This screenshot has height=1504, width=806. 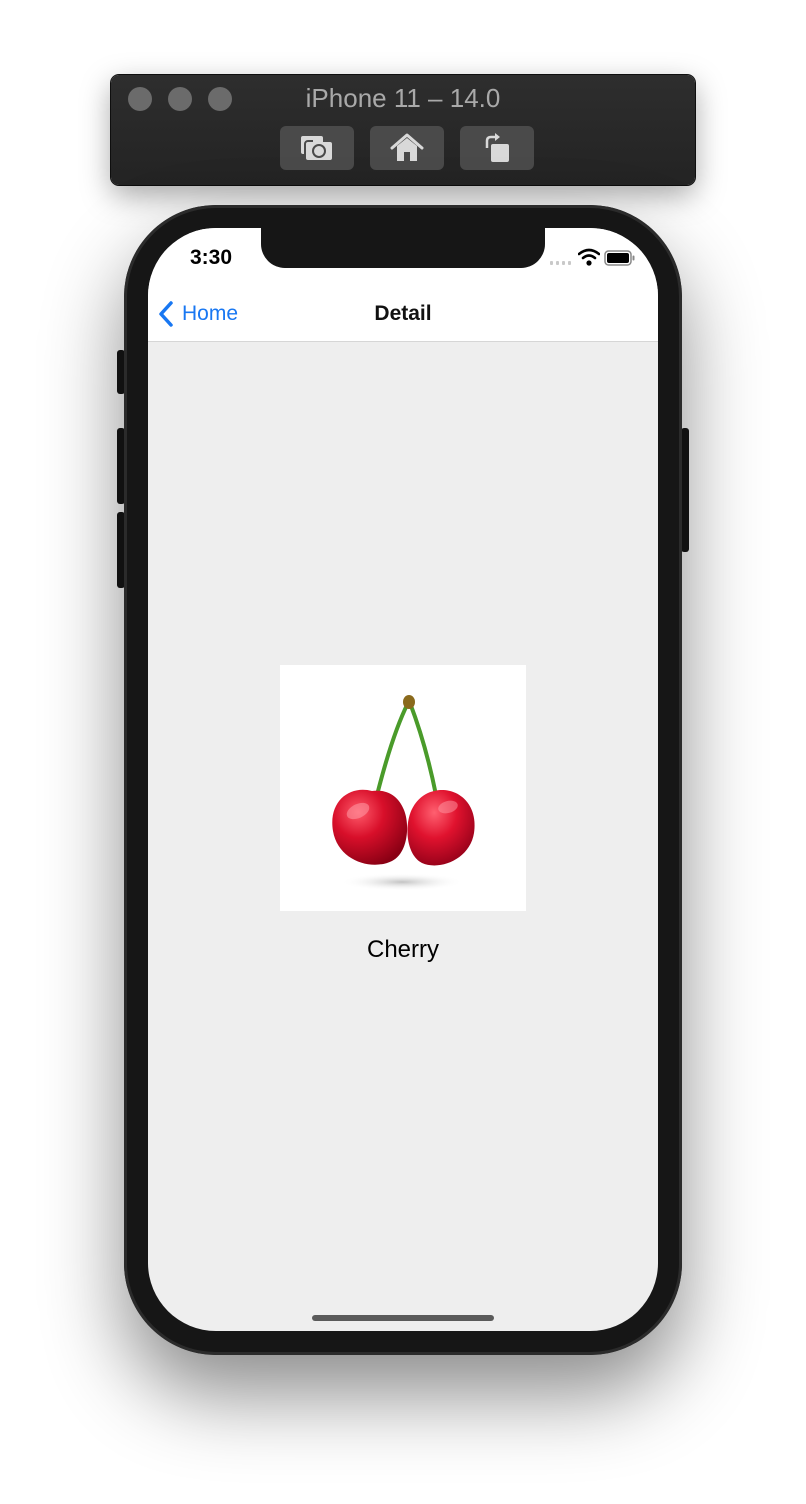 I want to click on rotate-button, so click(x=497, y=148).